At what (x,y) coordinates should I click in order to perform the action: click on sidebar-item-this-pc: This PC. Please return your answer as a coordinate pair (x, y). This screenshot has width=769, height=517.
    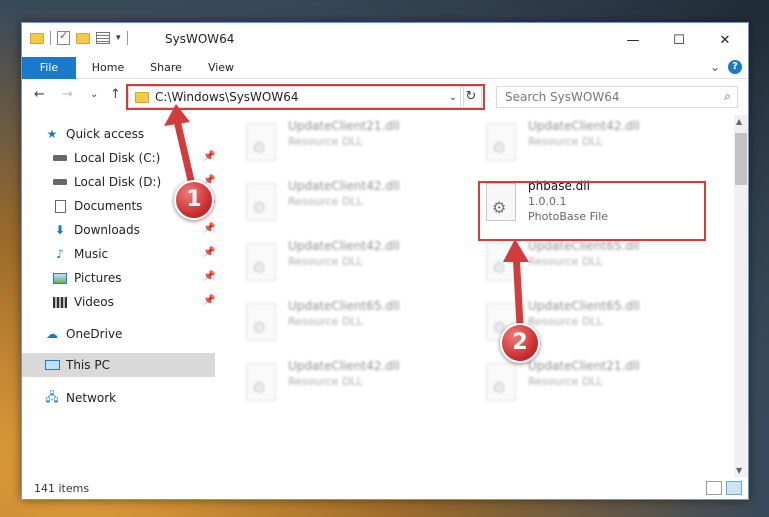
    Looking at the image, I should click on (77, 365).